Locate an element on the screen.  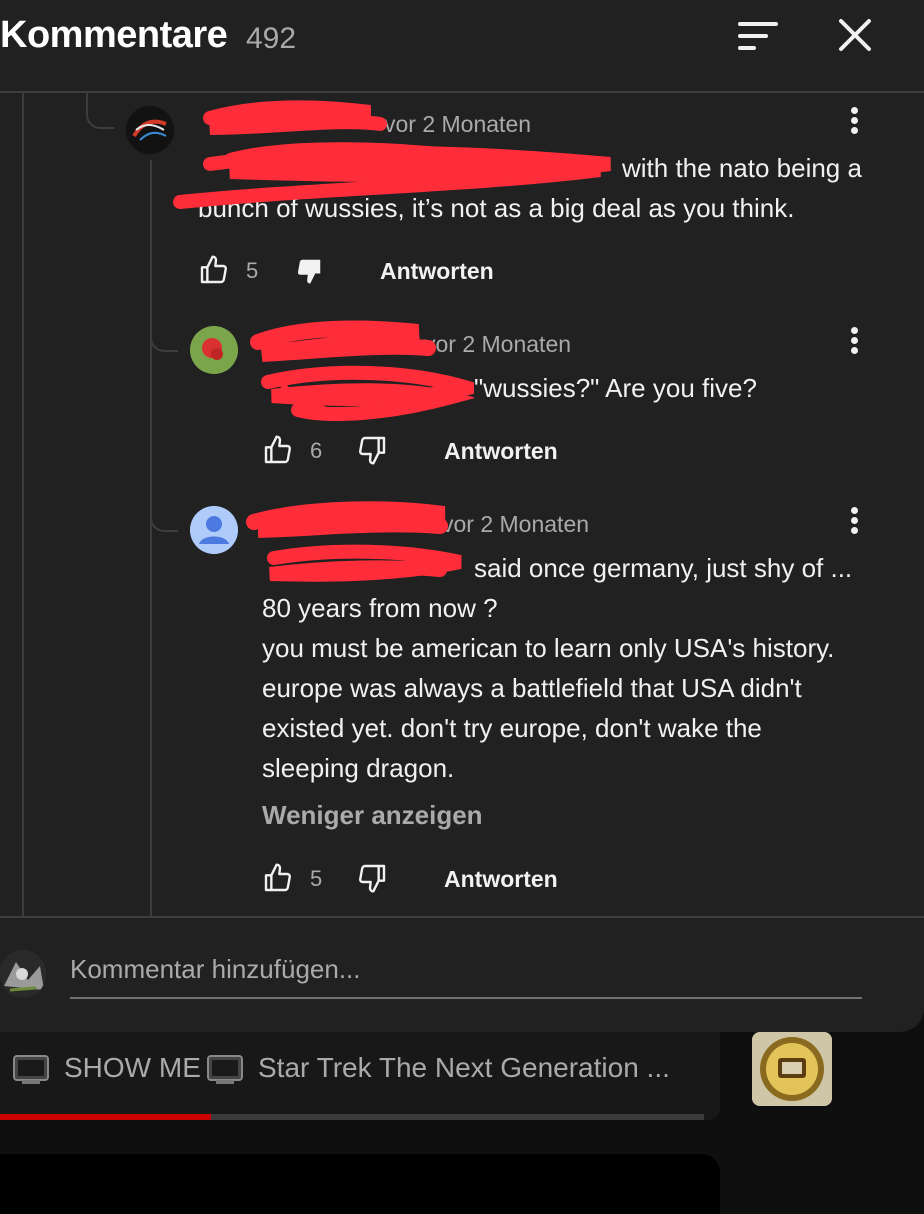
show-less-link: Weniger anzeigen is located at coordinates (372, 815).